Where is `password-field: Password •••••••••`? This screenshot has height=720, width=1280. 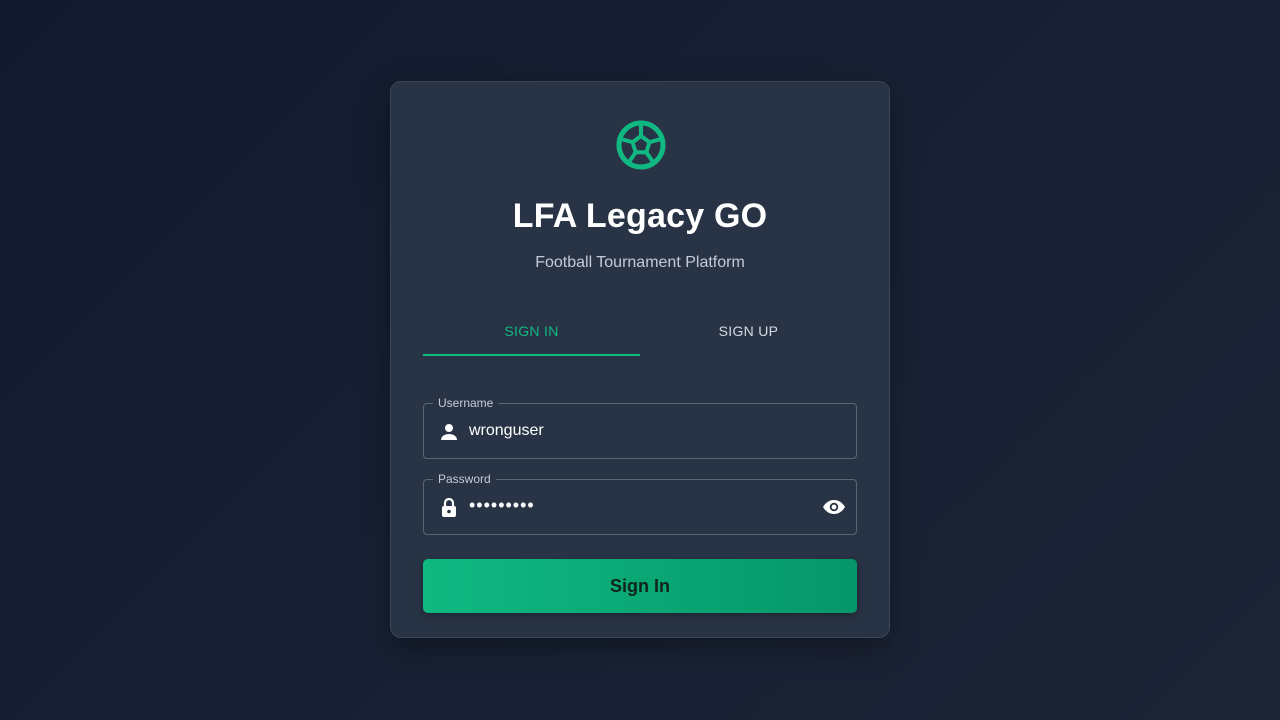
password-field: Password ••••••••• is located at coordinates (640, 503).